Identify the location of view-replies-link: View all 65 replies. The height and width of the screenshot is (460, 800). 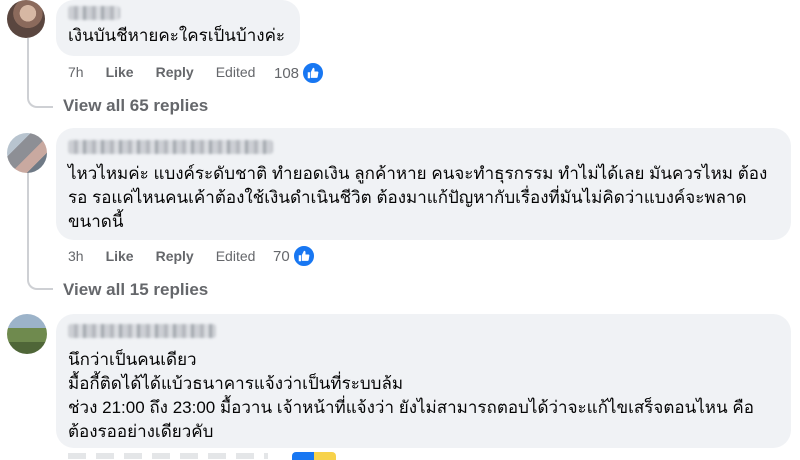
(135, 106).